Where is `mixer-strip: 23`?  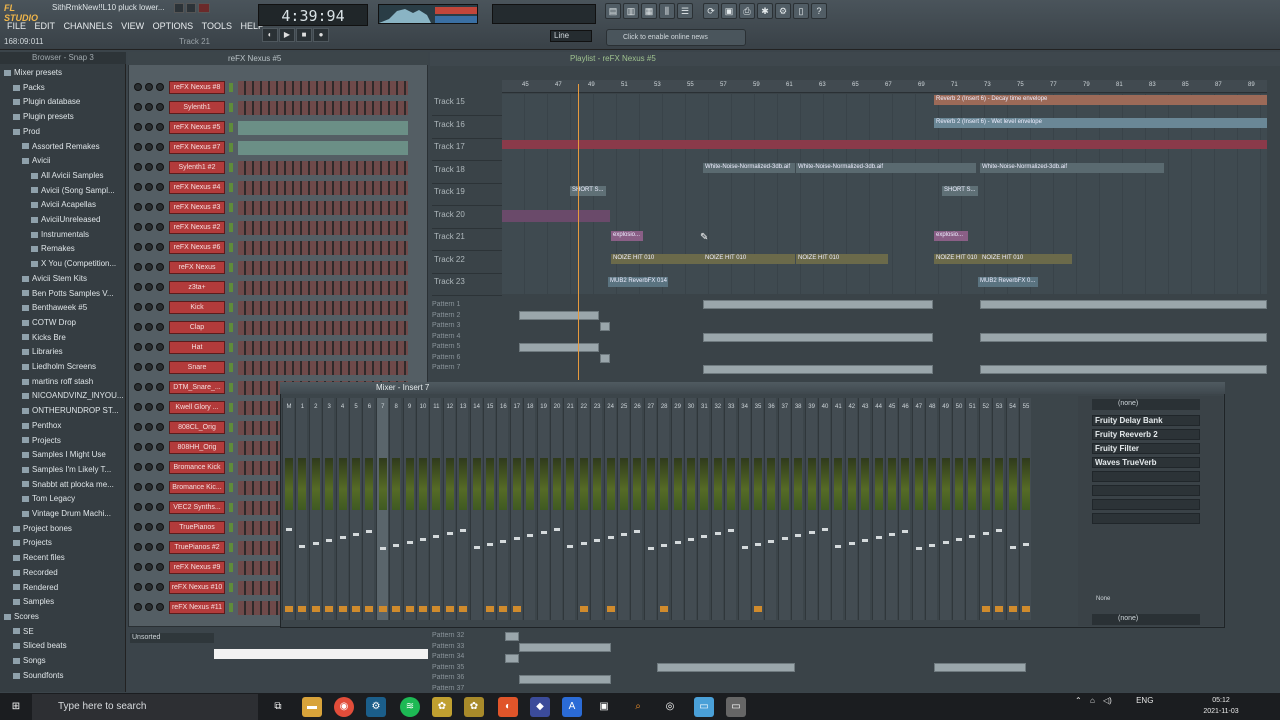 mixer-strip: 23 is located at coordinates (596, 509).